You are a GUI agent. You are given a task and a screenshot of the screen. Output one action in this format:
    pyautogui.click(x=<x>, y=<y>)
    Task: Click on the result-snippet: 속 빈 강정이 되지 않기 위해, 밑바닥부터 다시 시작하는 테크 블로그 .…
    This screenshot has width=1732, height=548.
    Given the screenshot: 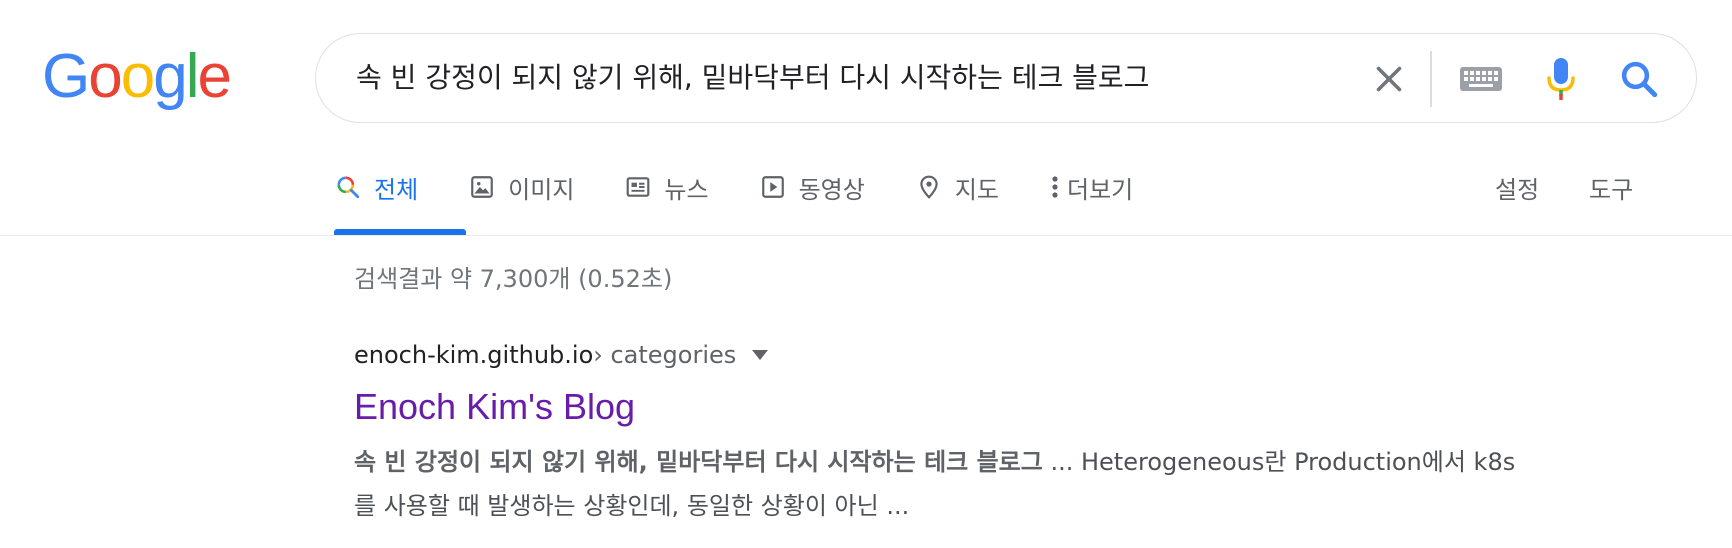 What is the action you would take?
    pyautogui.click(x=944, y=484)
    